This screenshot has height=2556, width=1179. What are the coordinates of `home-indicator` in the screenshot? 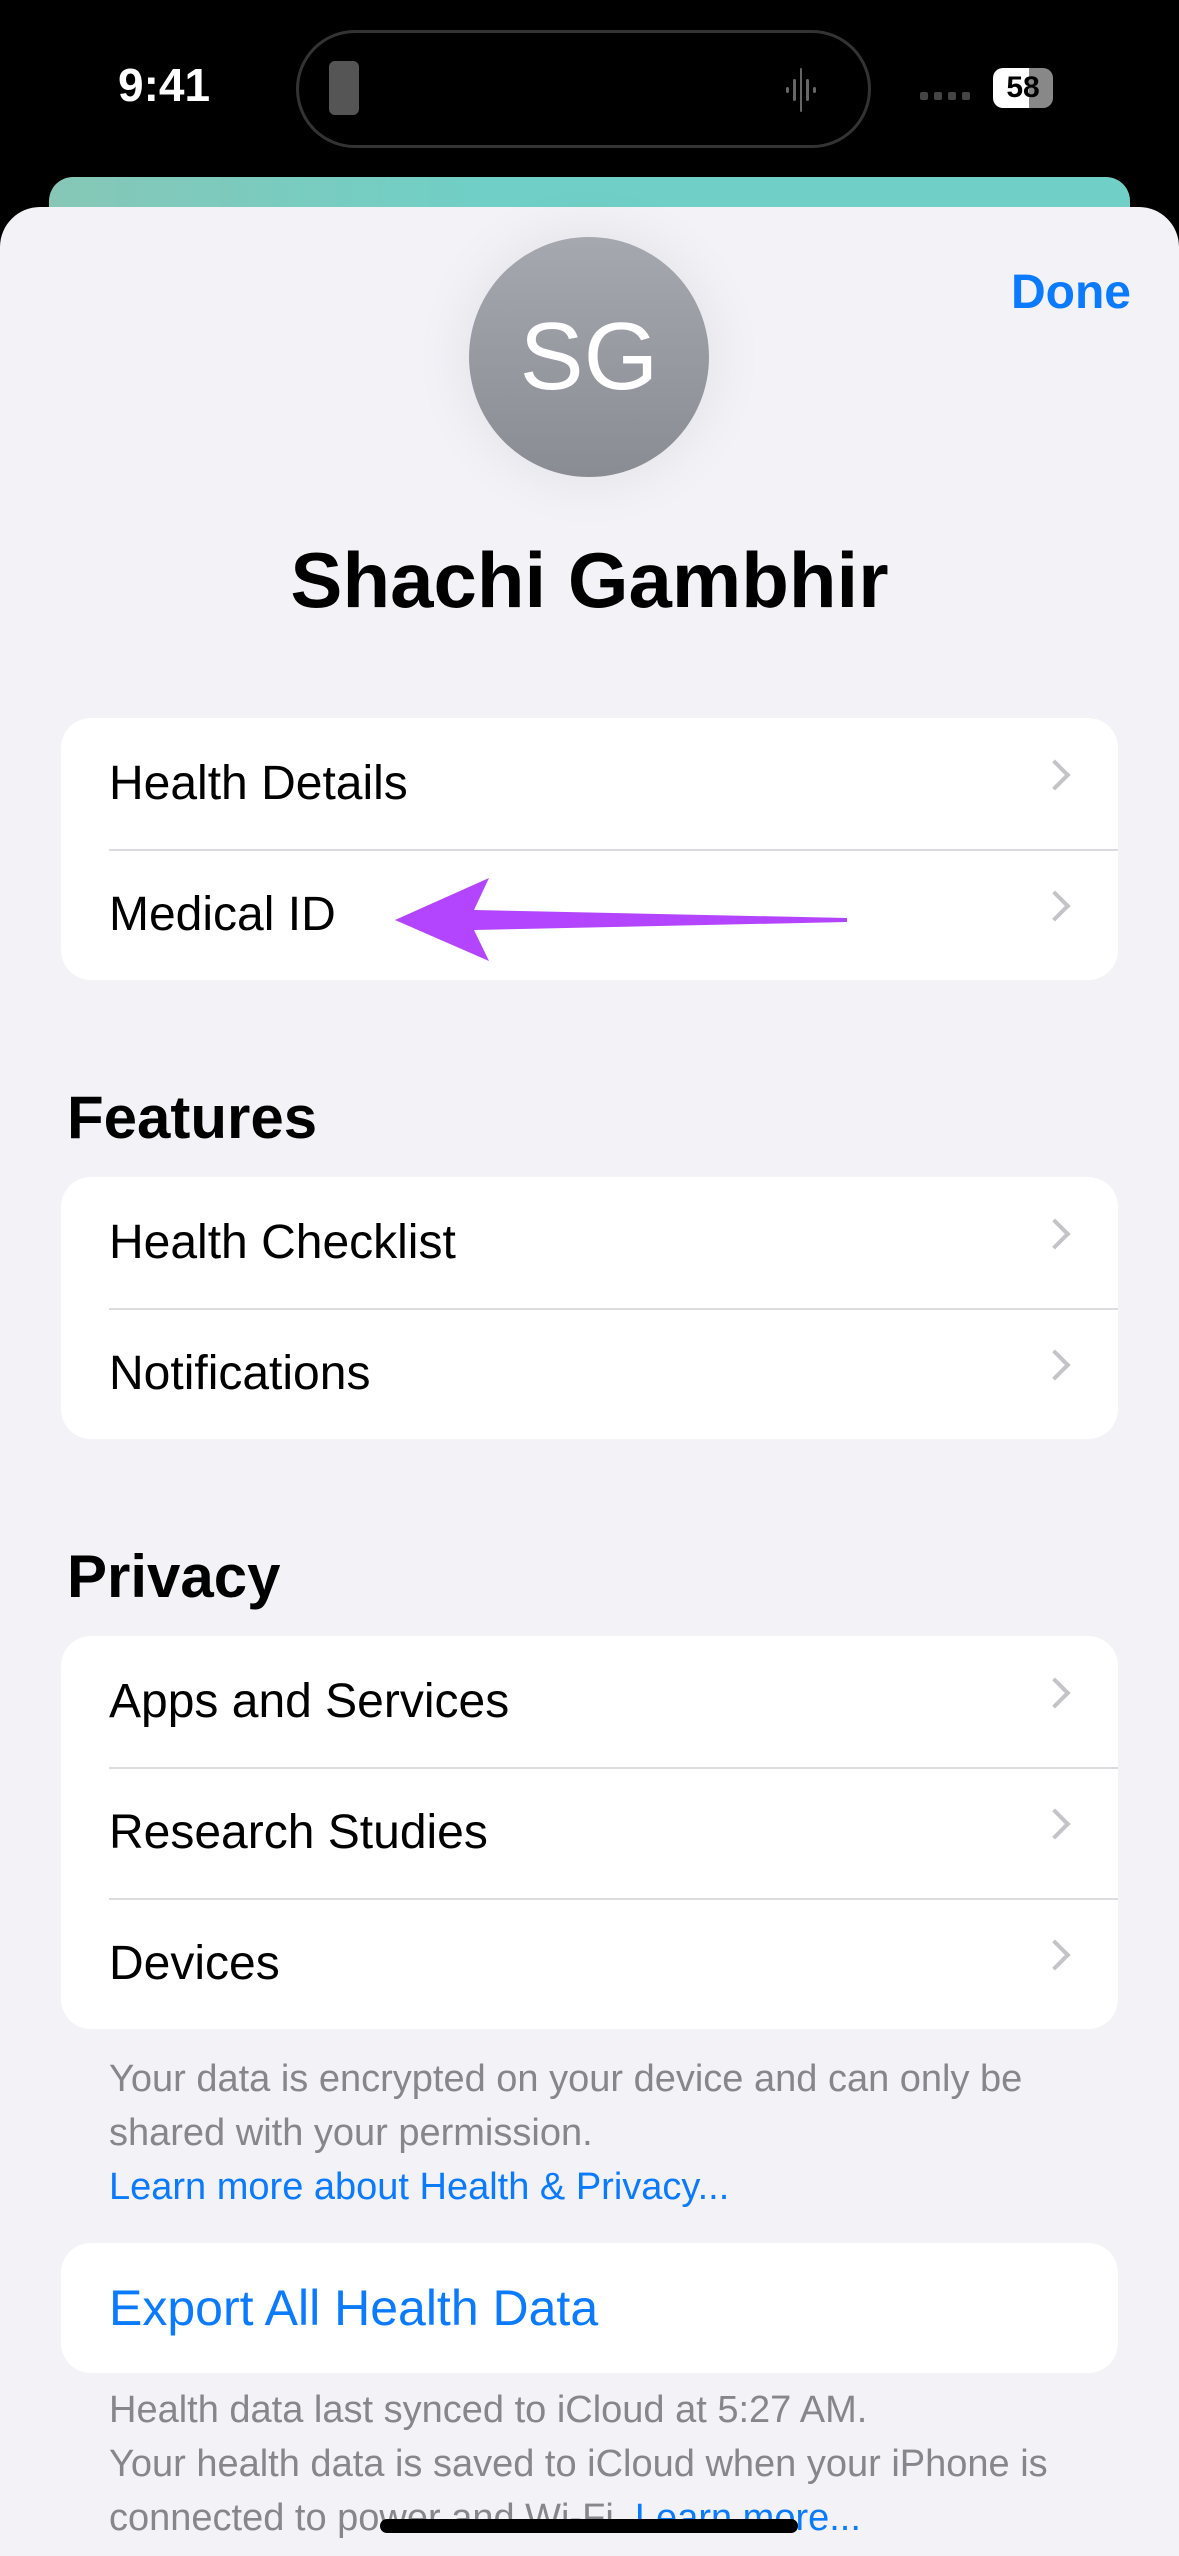 It's located at (589, 2526).